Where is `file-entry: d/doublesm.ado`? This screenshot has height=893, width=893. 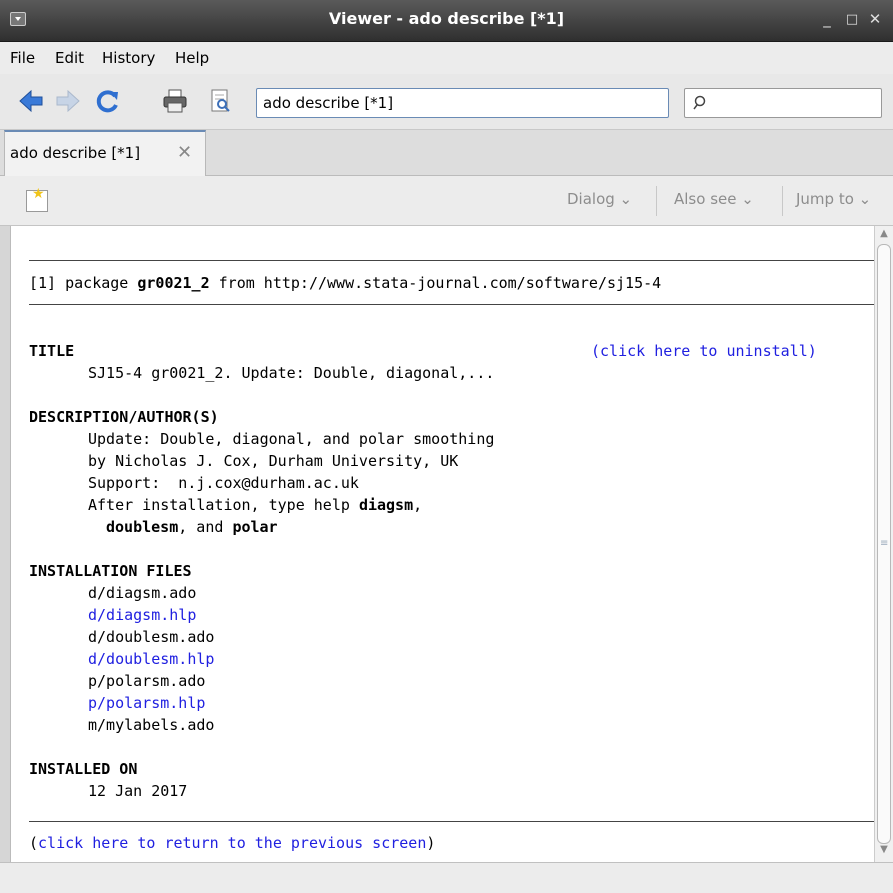
file-entry: d/doublesm.ado is located at coordinates (151, 637).